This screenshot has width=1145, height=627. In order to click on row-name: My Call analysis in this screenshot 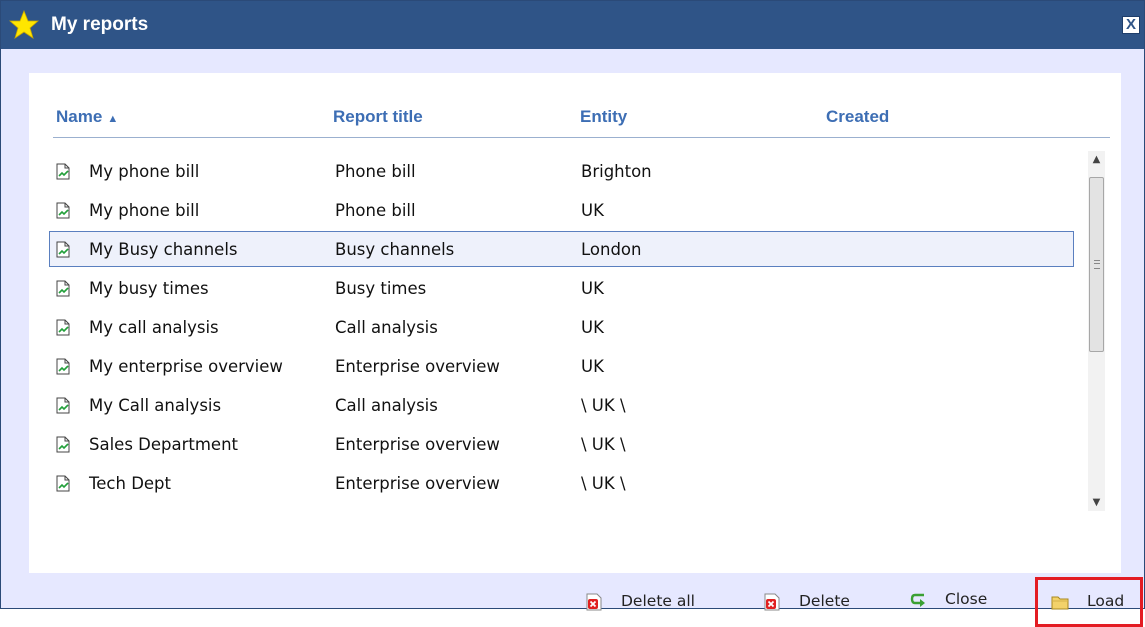, I will do `click(155, 405)`.